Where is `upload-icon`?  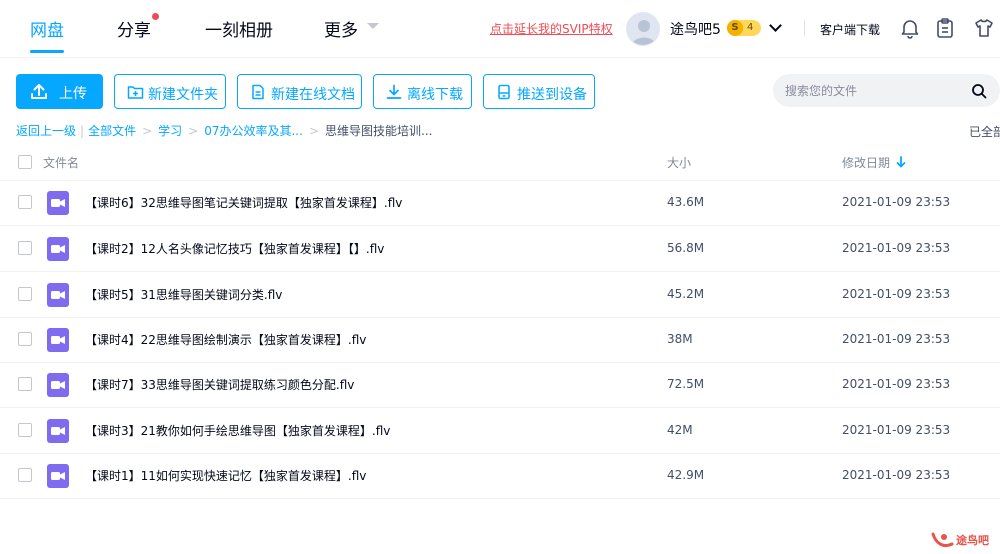
upload-icon is located at coordinates (39, 93).